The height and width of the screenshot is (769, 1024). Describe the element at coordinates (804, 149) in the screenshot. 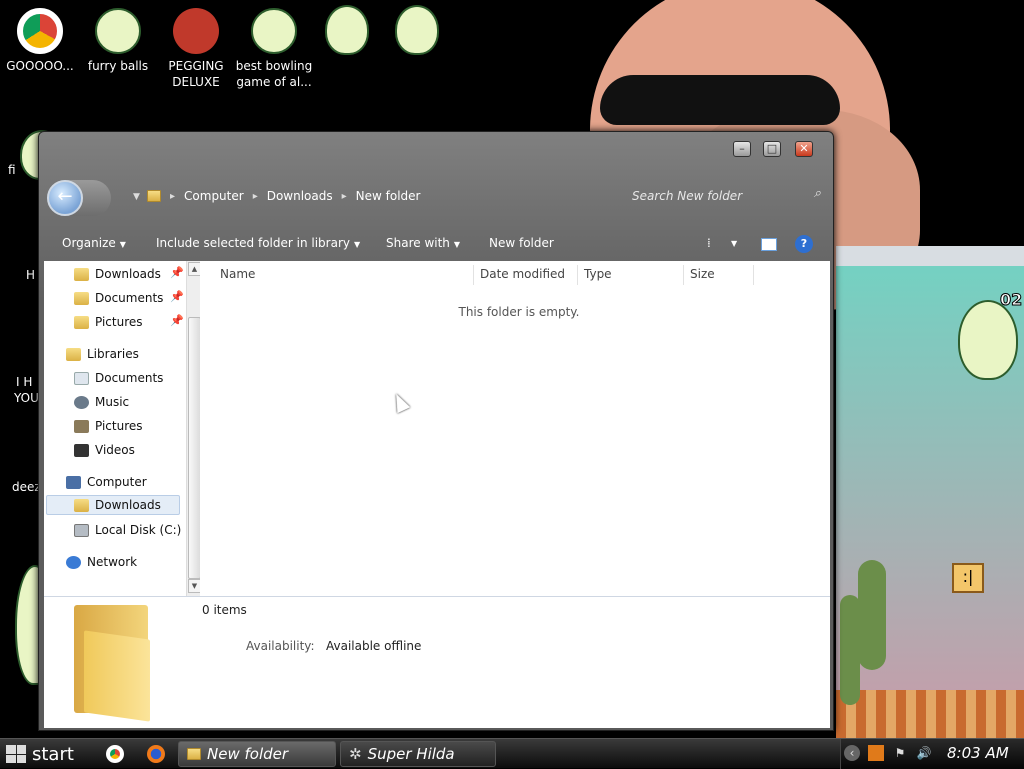

I see `close-button: ✕` at that location.